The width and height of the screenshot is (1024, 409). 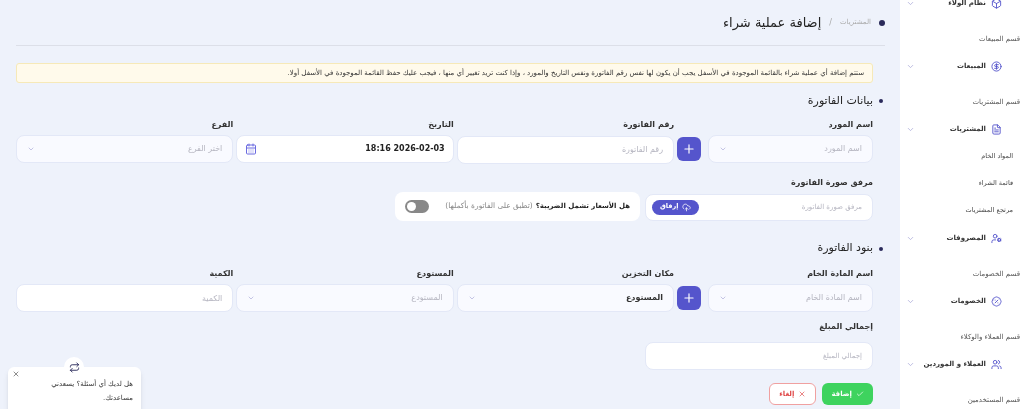 What do you see at coordinates (125, 298) in the screenshot?
I see `input-field: الكمية` at bounding box center [125, 298].